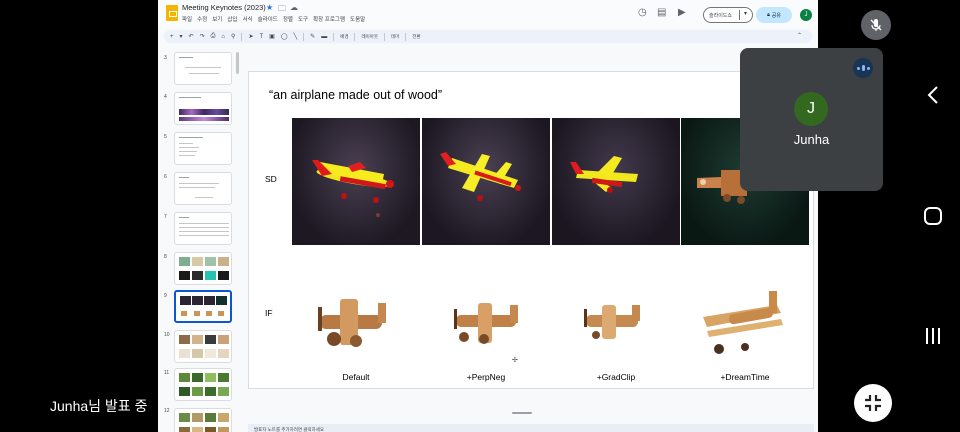 This screenshot has width=960, height=432. Describe the element at coordinates (355, 95) in the screenshot. I see `slide-title: “an airplane made out of wood”` at that location.